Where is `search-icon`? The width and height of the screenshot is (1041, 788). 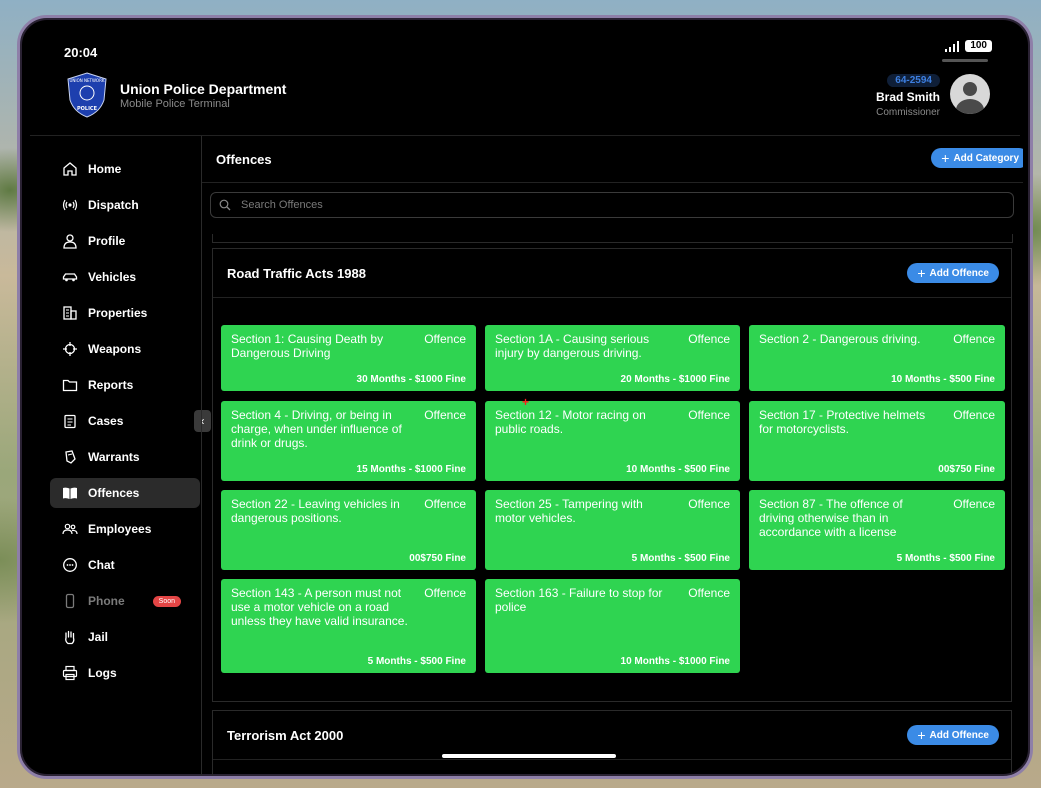 search-icon is located at coordinates (225, 205).